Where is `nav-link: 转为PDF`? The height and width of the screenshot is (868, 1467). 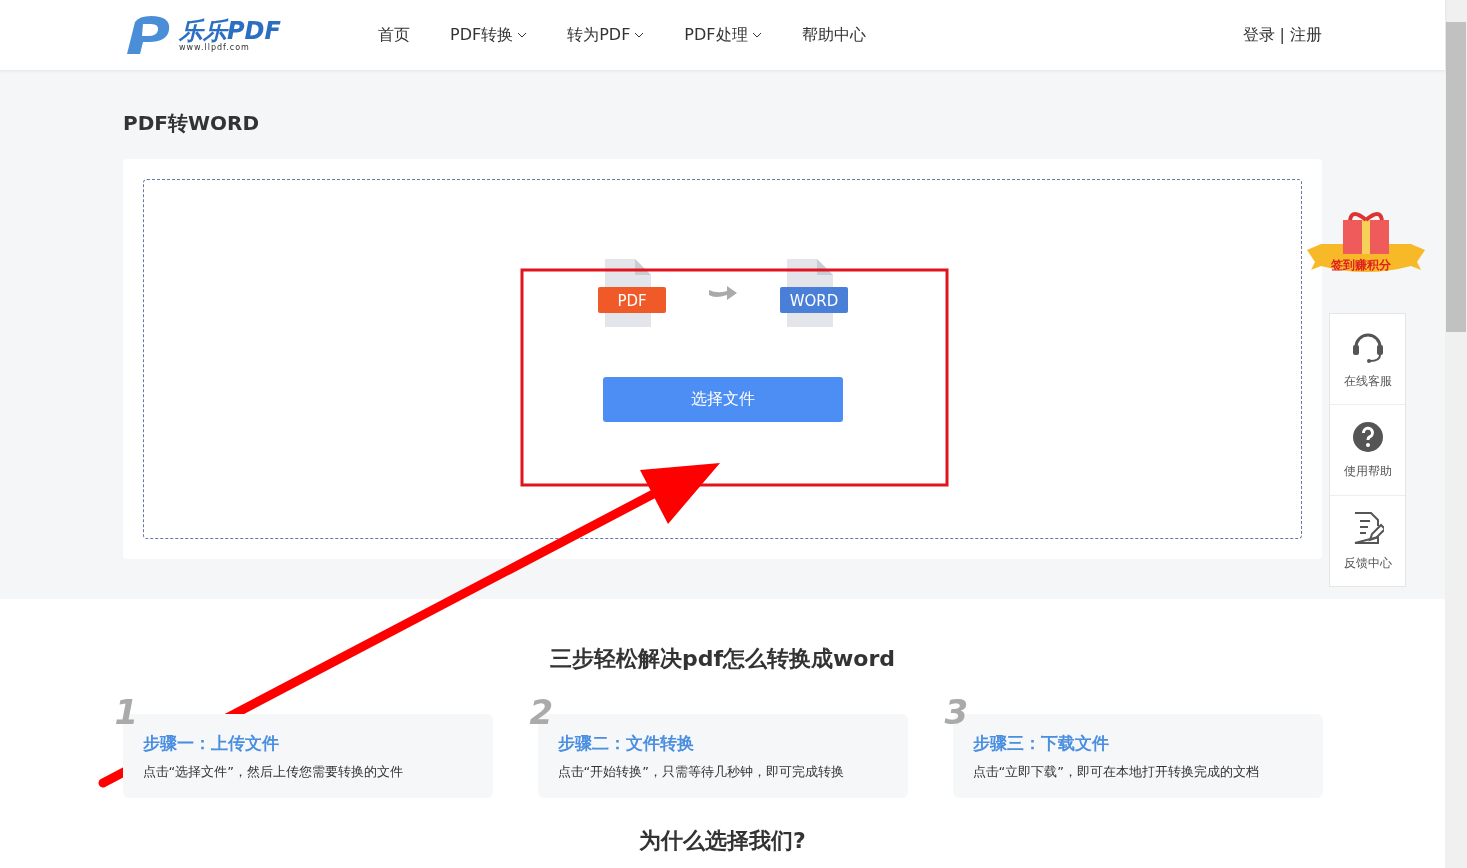 nav-link: 转为PDF is located at coordinates (606, 35).